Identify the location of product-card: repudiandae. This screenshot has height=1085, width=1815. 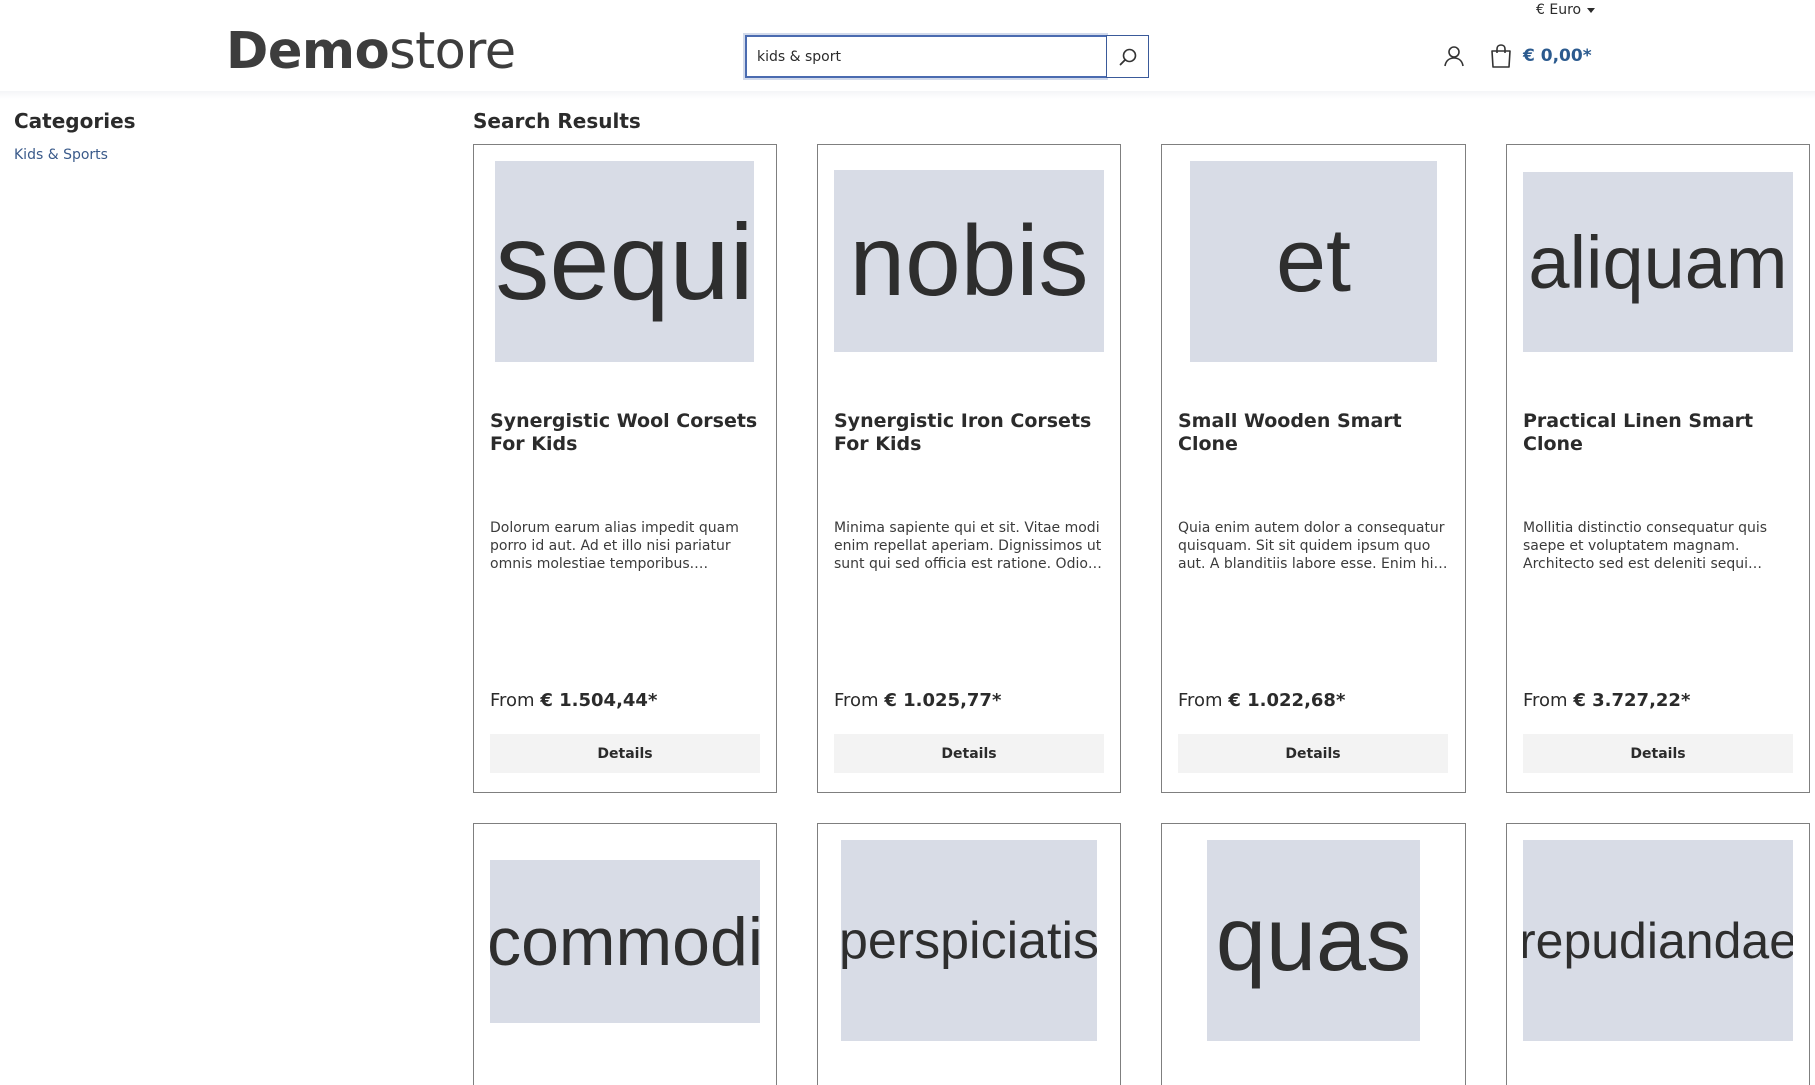
(1658, 954).